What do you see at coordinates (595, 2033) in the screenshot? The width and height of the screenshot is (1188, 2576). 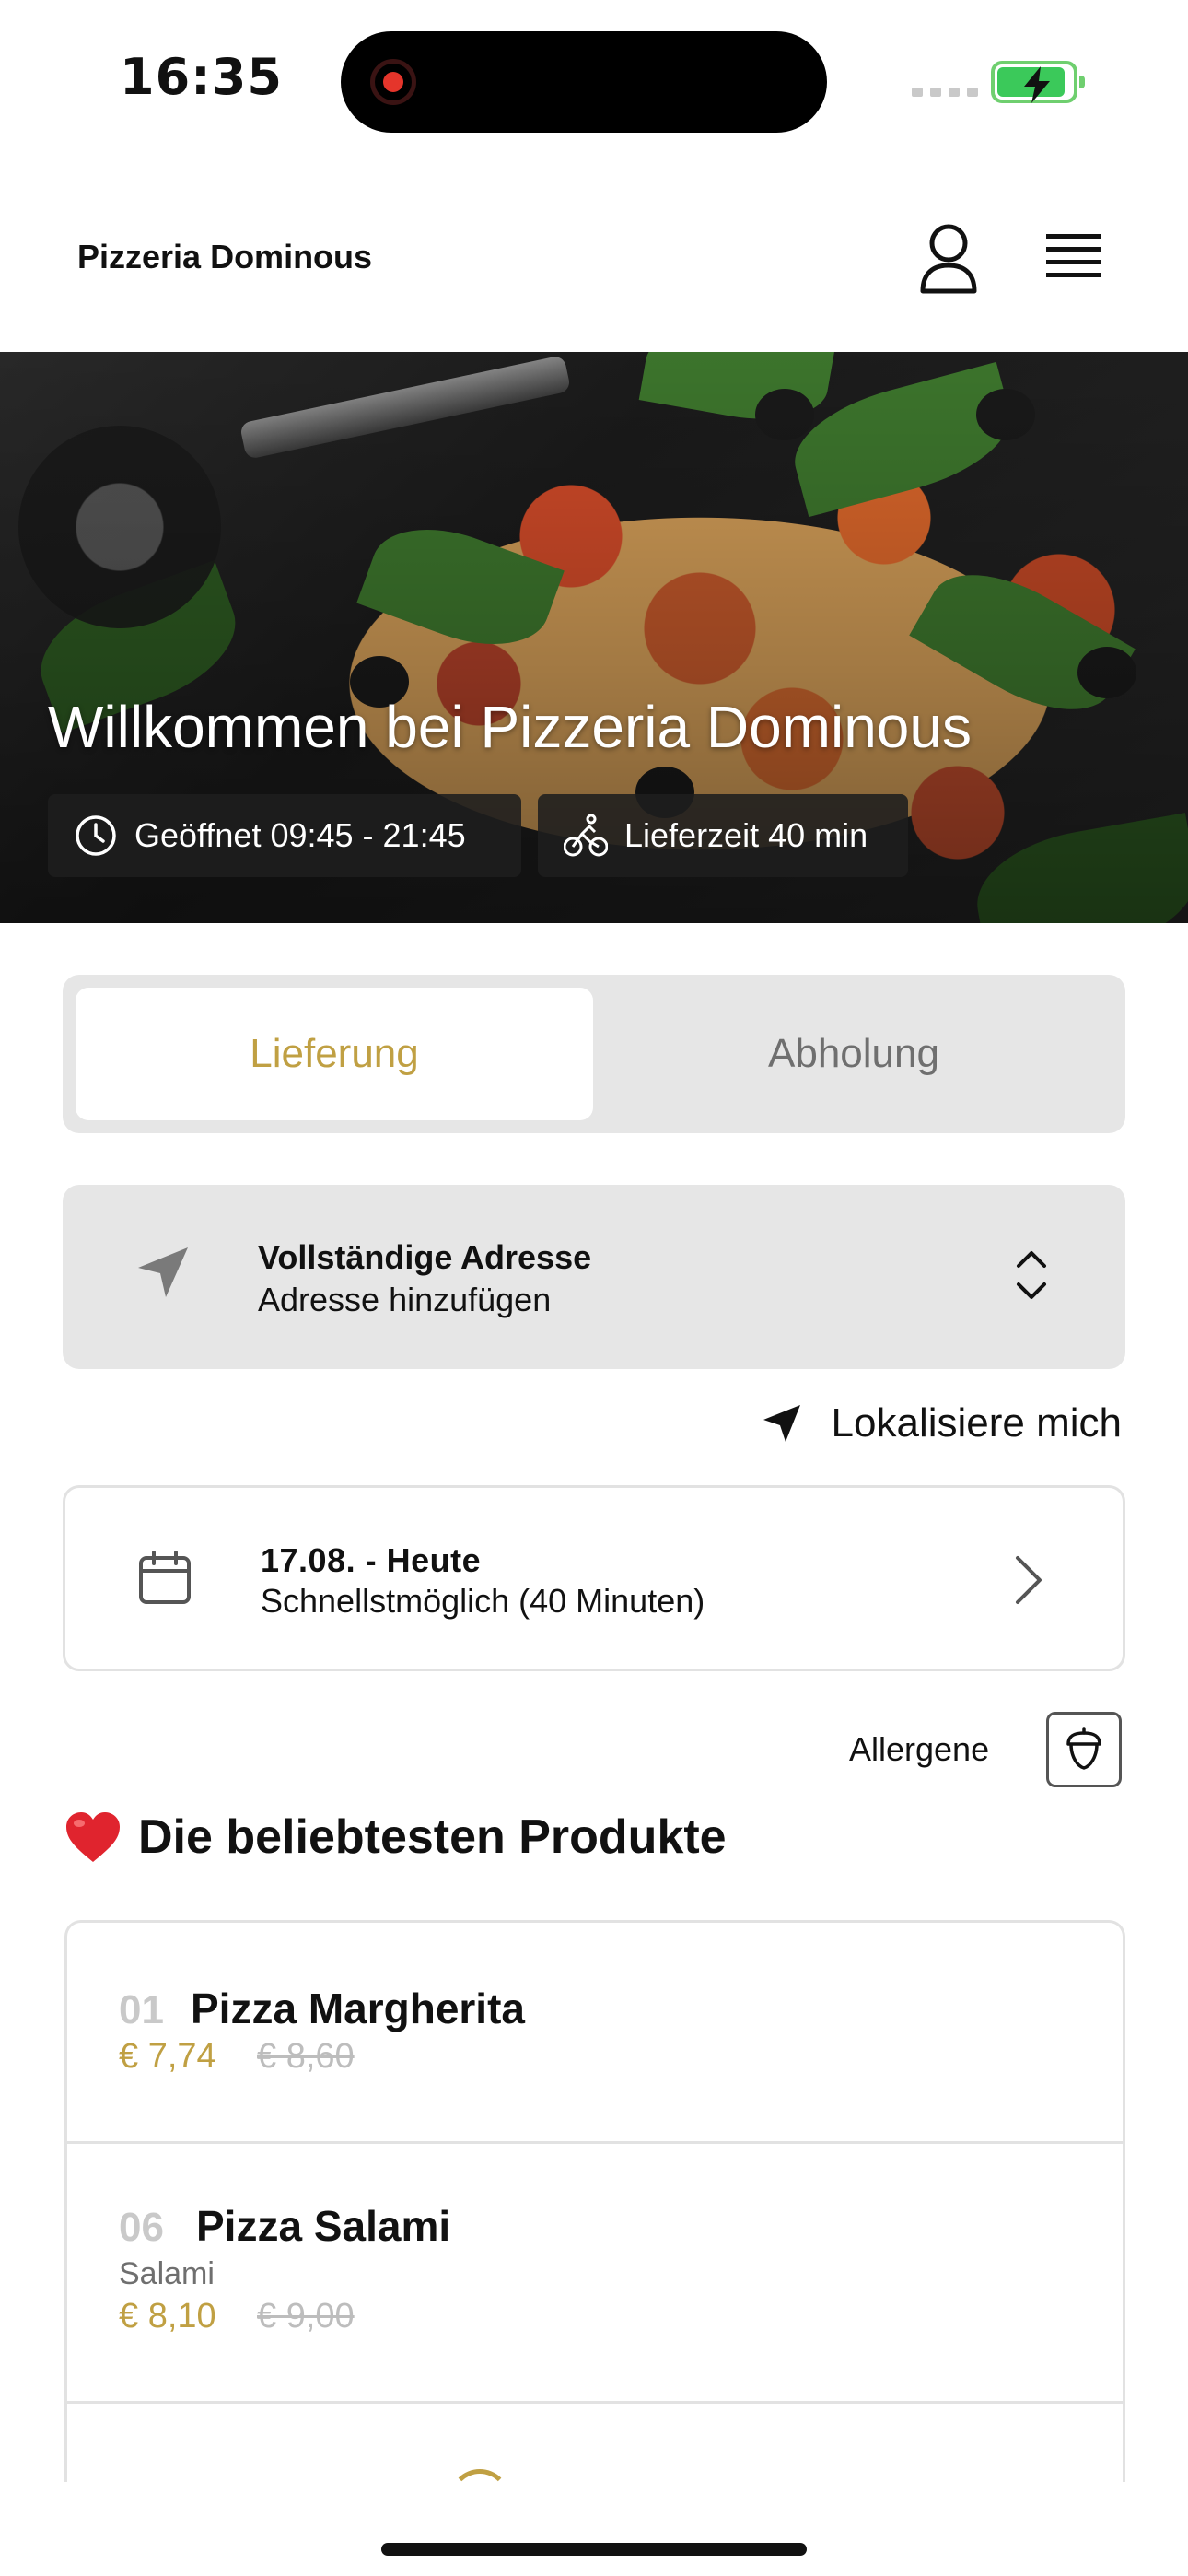 I see `product-item: 01 Pizza Margherita € 7,74 € 8,60` at bounding box center [595, 2033].